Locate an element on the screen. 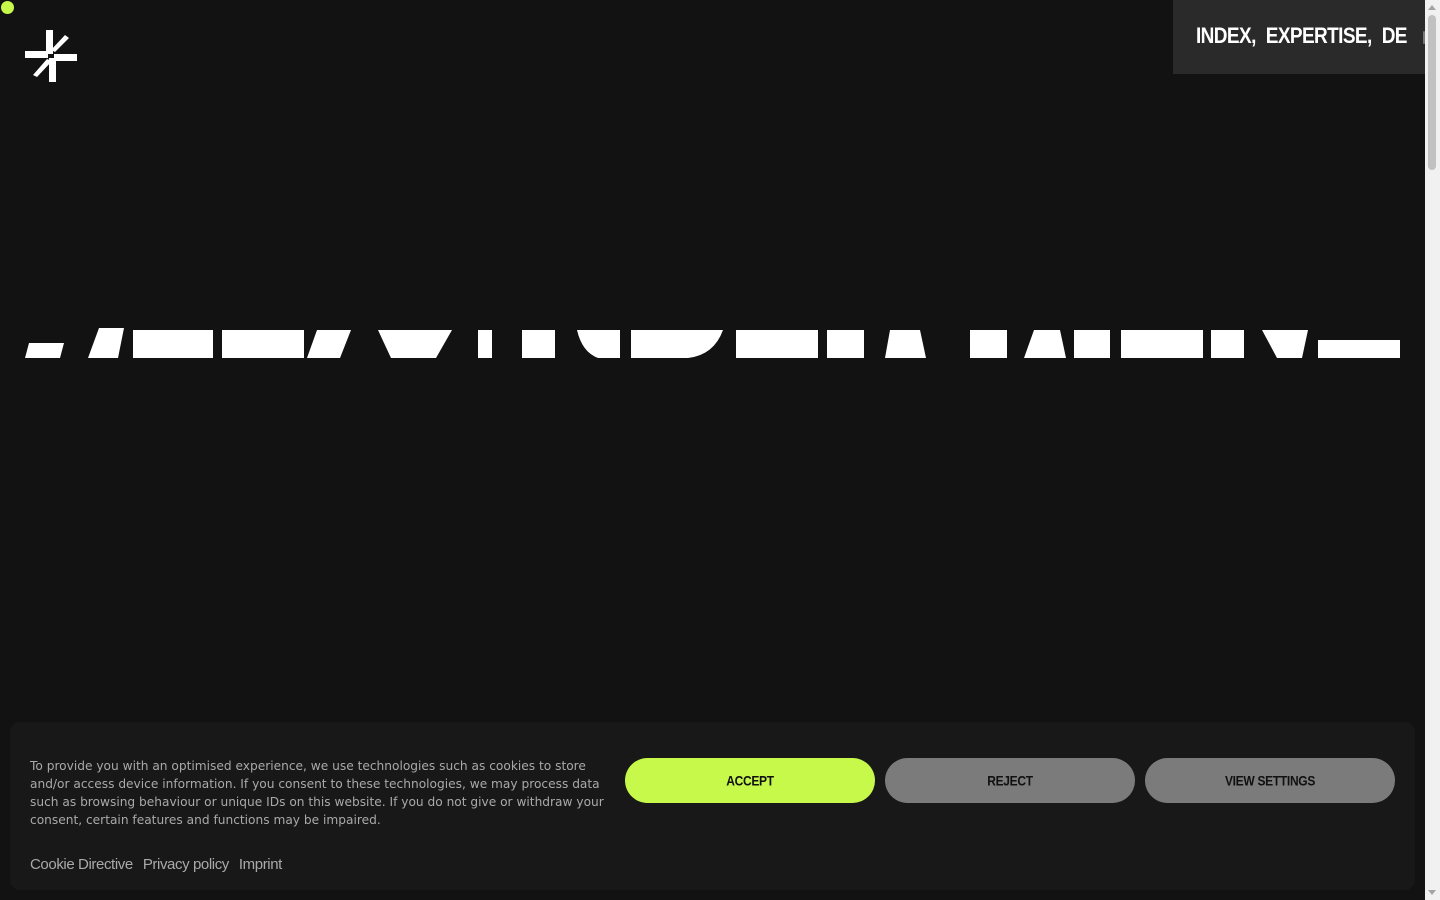  accept-button: ACCEPT is located at coordinates (750, 780).